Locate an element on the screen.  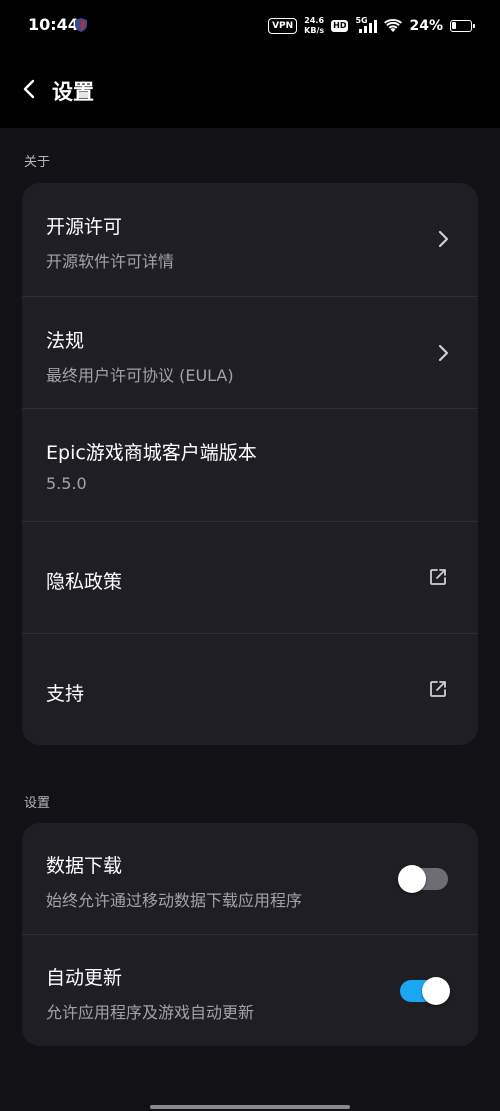
data-download-toggle is located at coordinates (423, 879).